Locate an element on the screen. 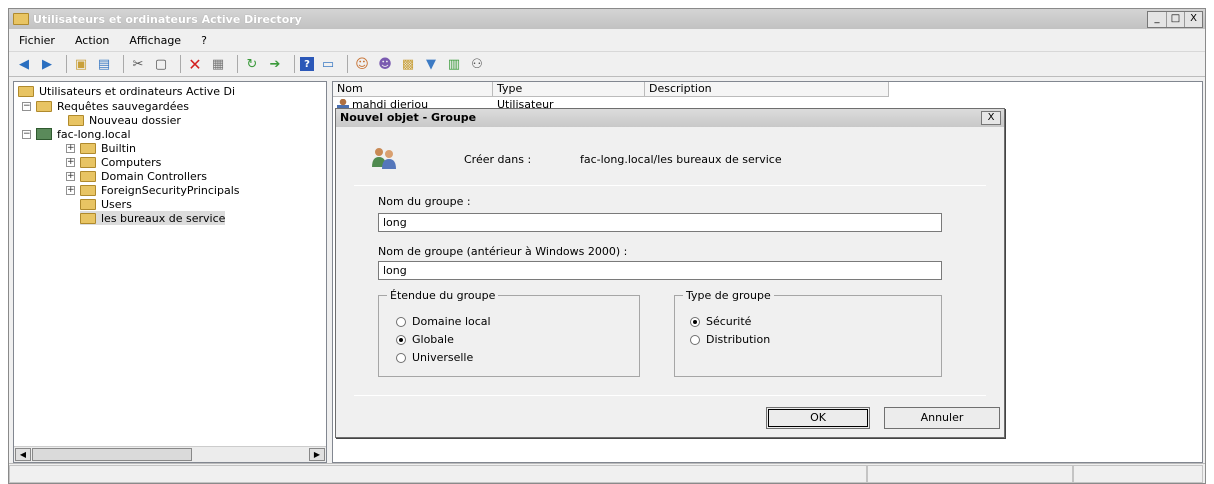 This screenshot has height=484, width=1214. new-ou-icon: ▩ is located at coordinates (408, 64).